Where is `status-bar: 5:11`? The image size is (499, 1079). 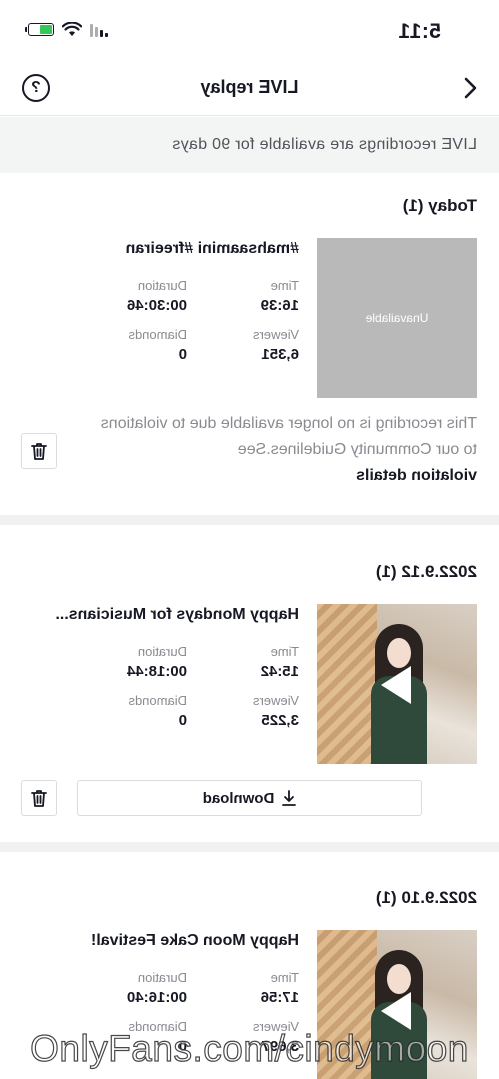 status-bar: 5:11 is located at coordinates (249, 30).